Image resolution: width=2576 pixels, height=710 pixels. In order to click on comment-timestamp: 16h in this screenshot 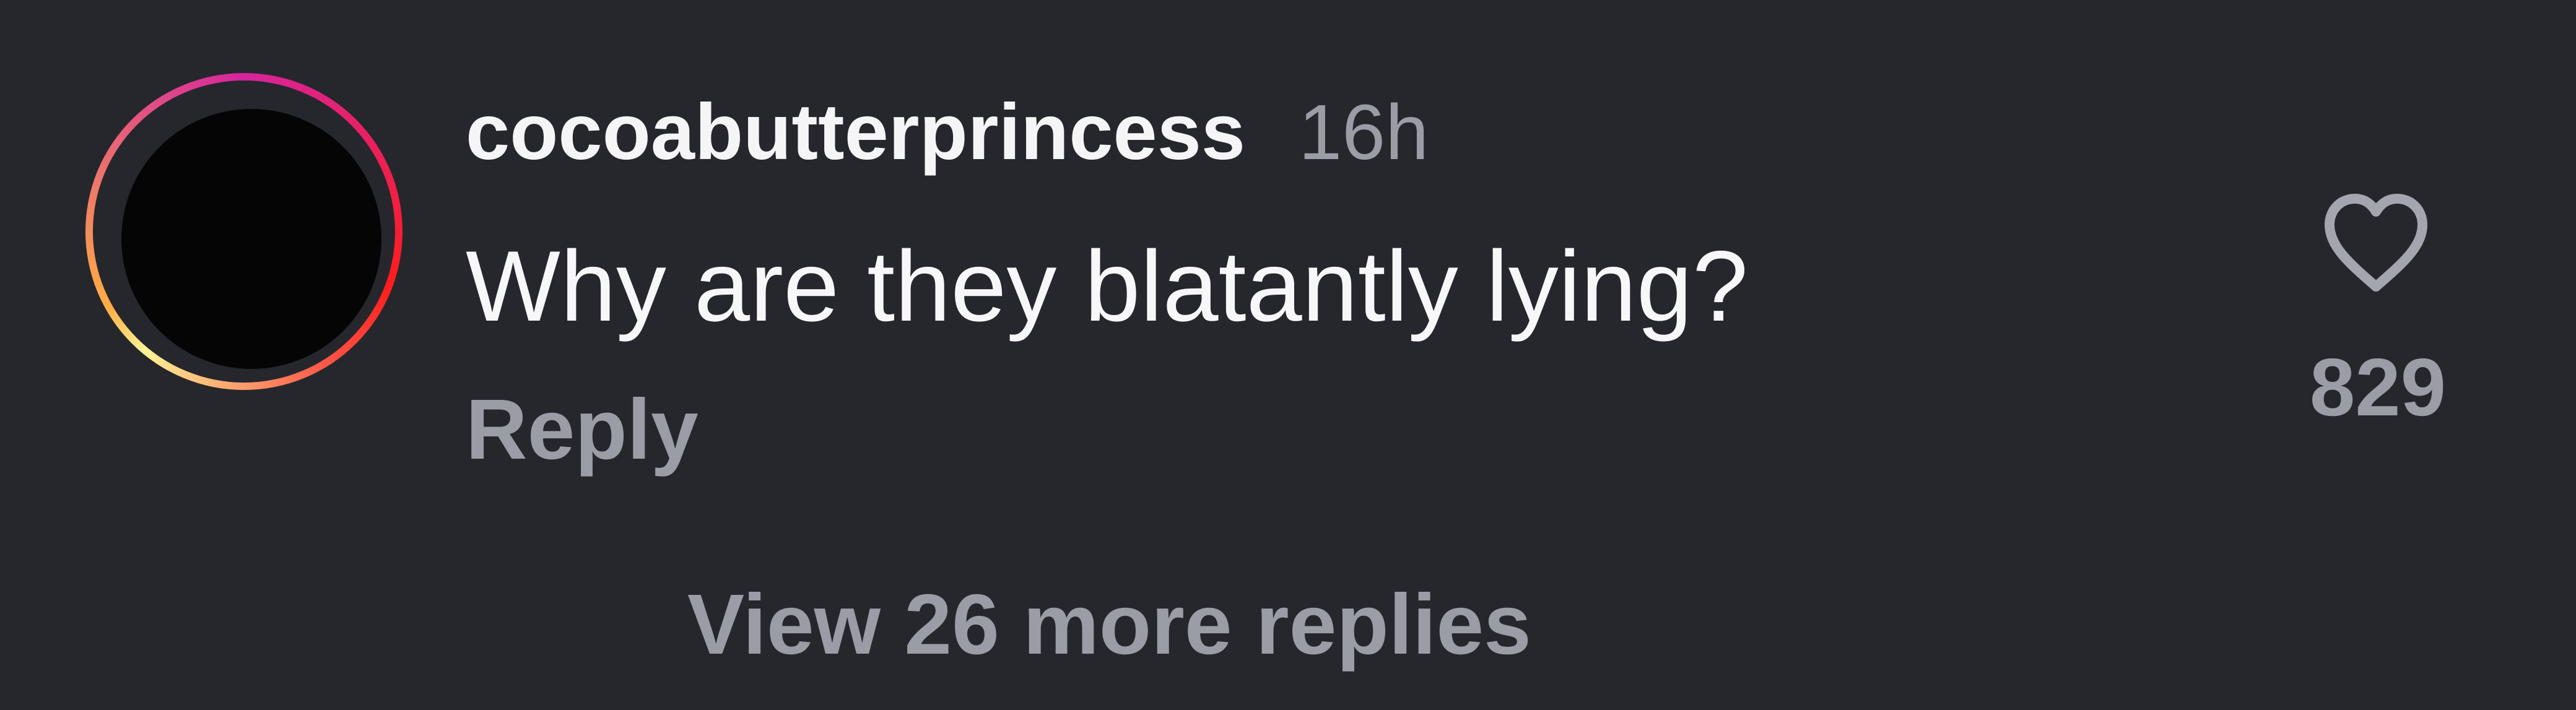, I will do `click(1364, 132)`.